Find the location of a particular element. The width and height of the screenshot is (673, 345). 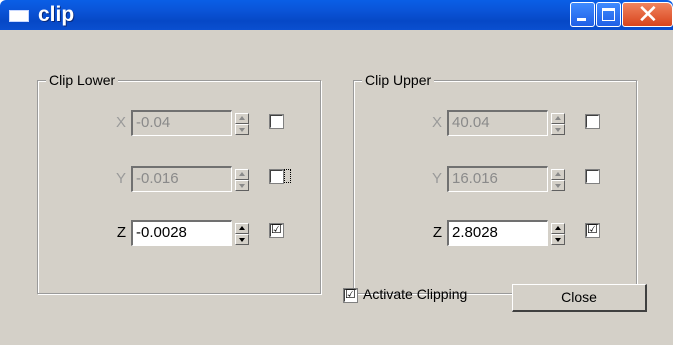

upper-z-spinner is located at coordinates (558, 234).